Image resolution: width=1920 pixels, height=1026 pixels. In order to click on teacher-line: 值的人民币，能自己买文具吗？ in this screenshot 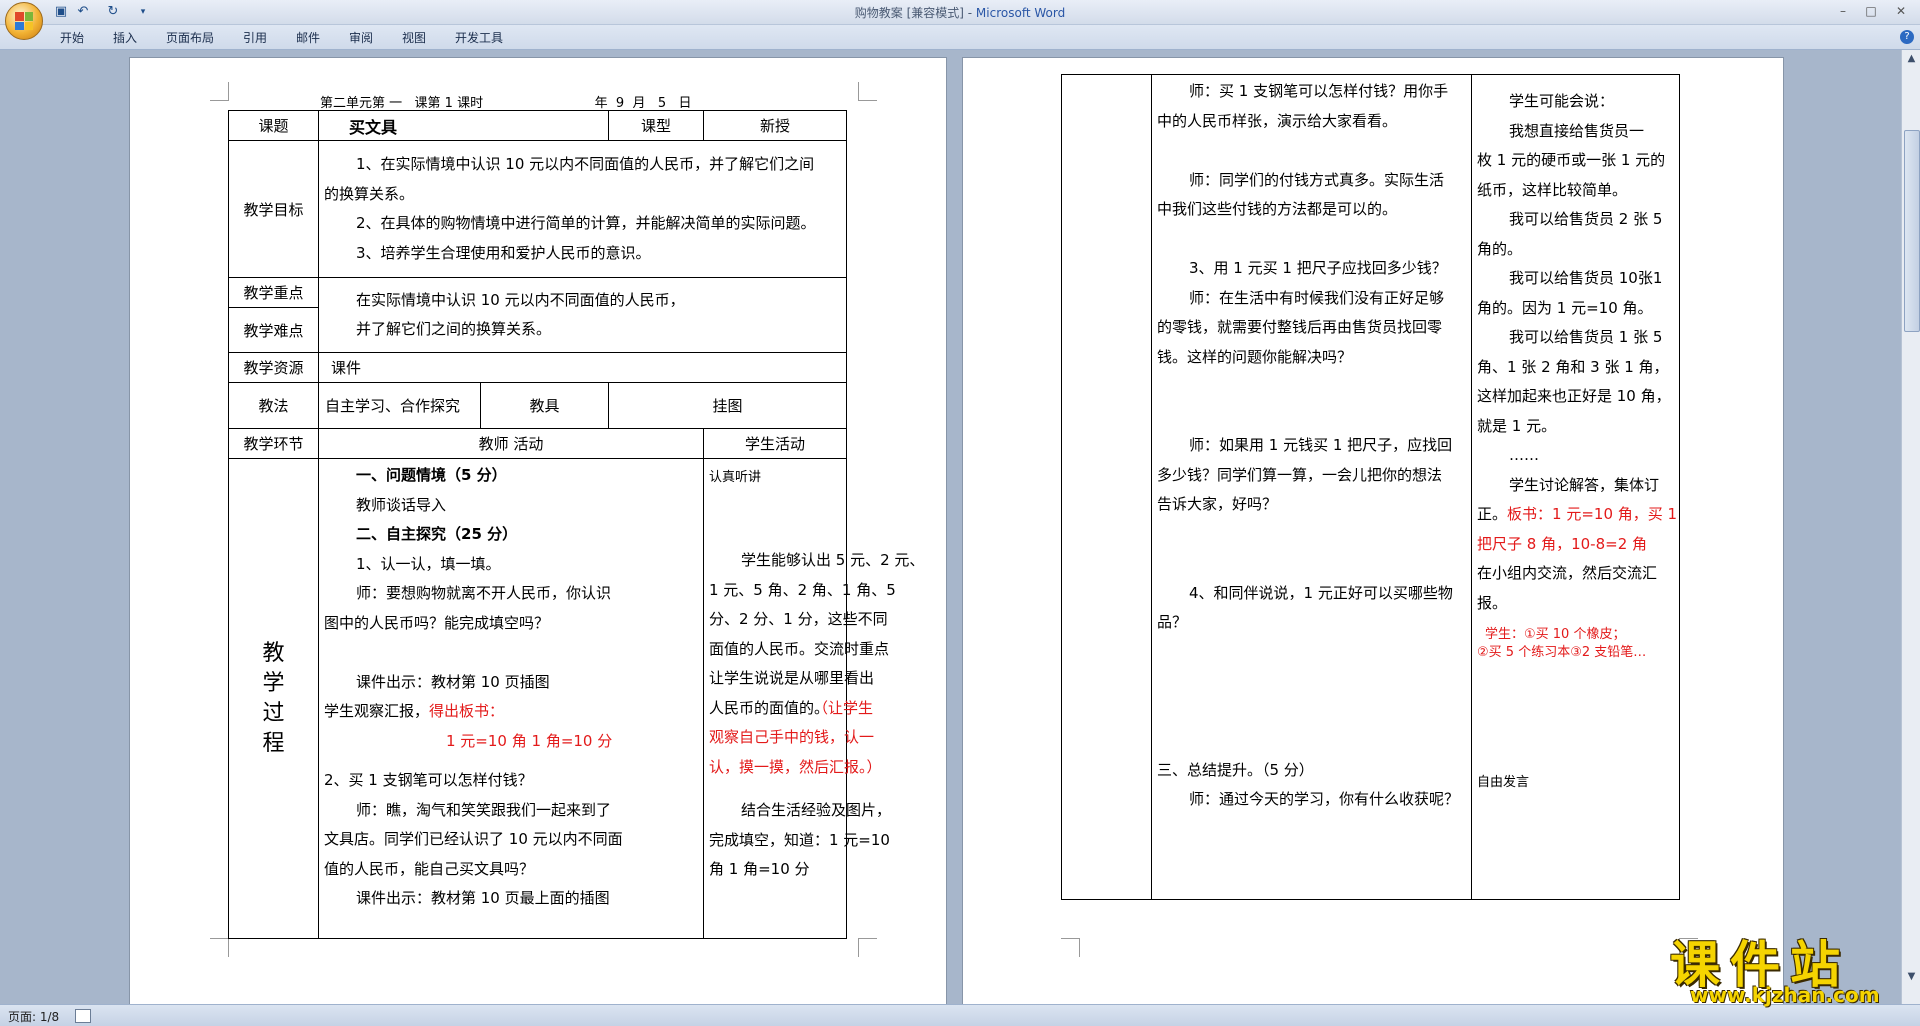, I will do `click(429, 868)`.